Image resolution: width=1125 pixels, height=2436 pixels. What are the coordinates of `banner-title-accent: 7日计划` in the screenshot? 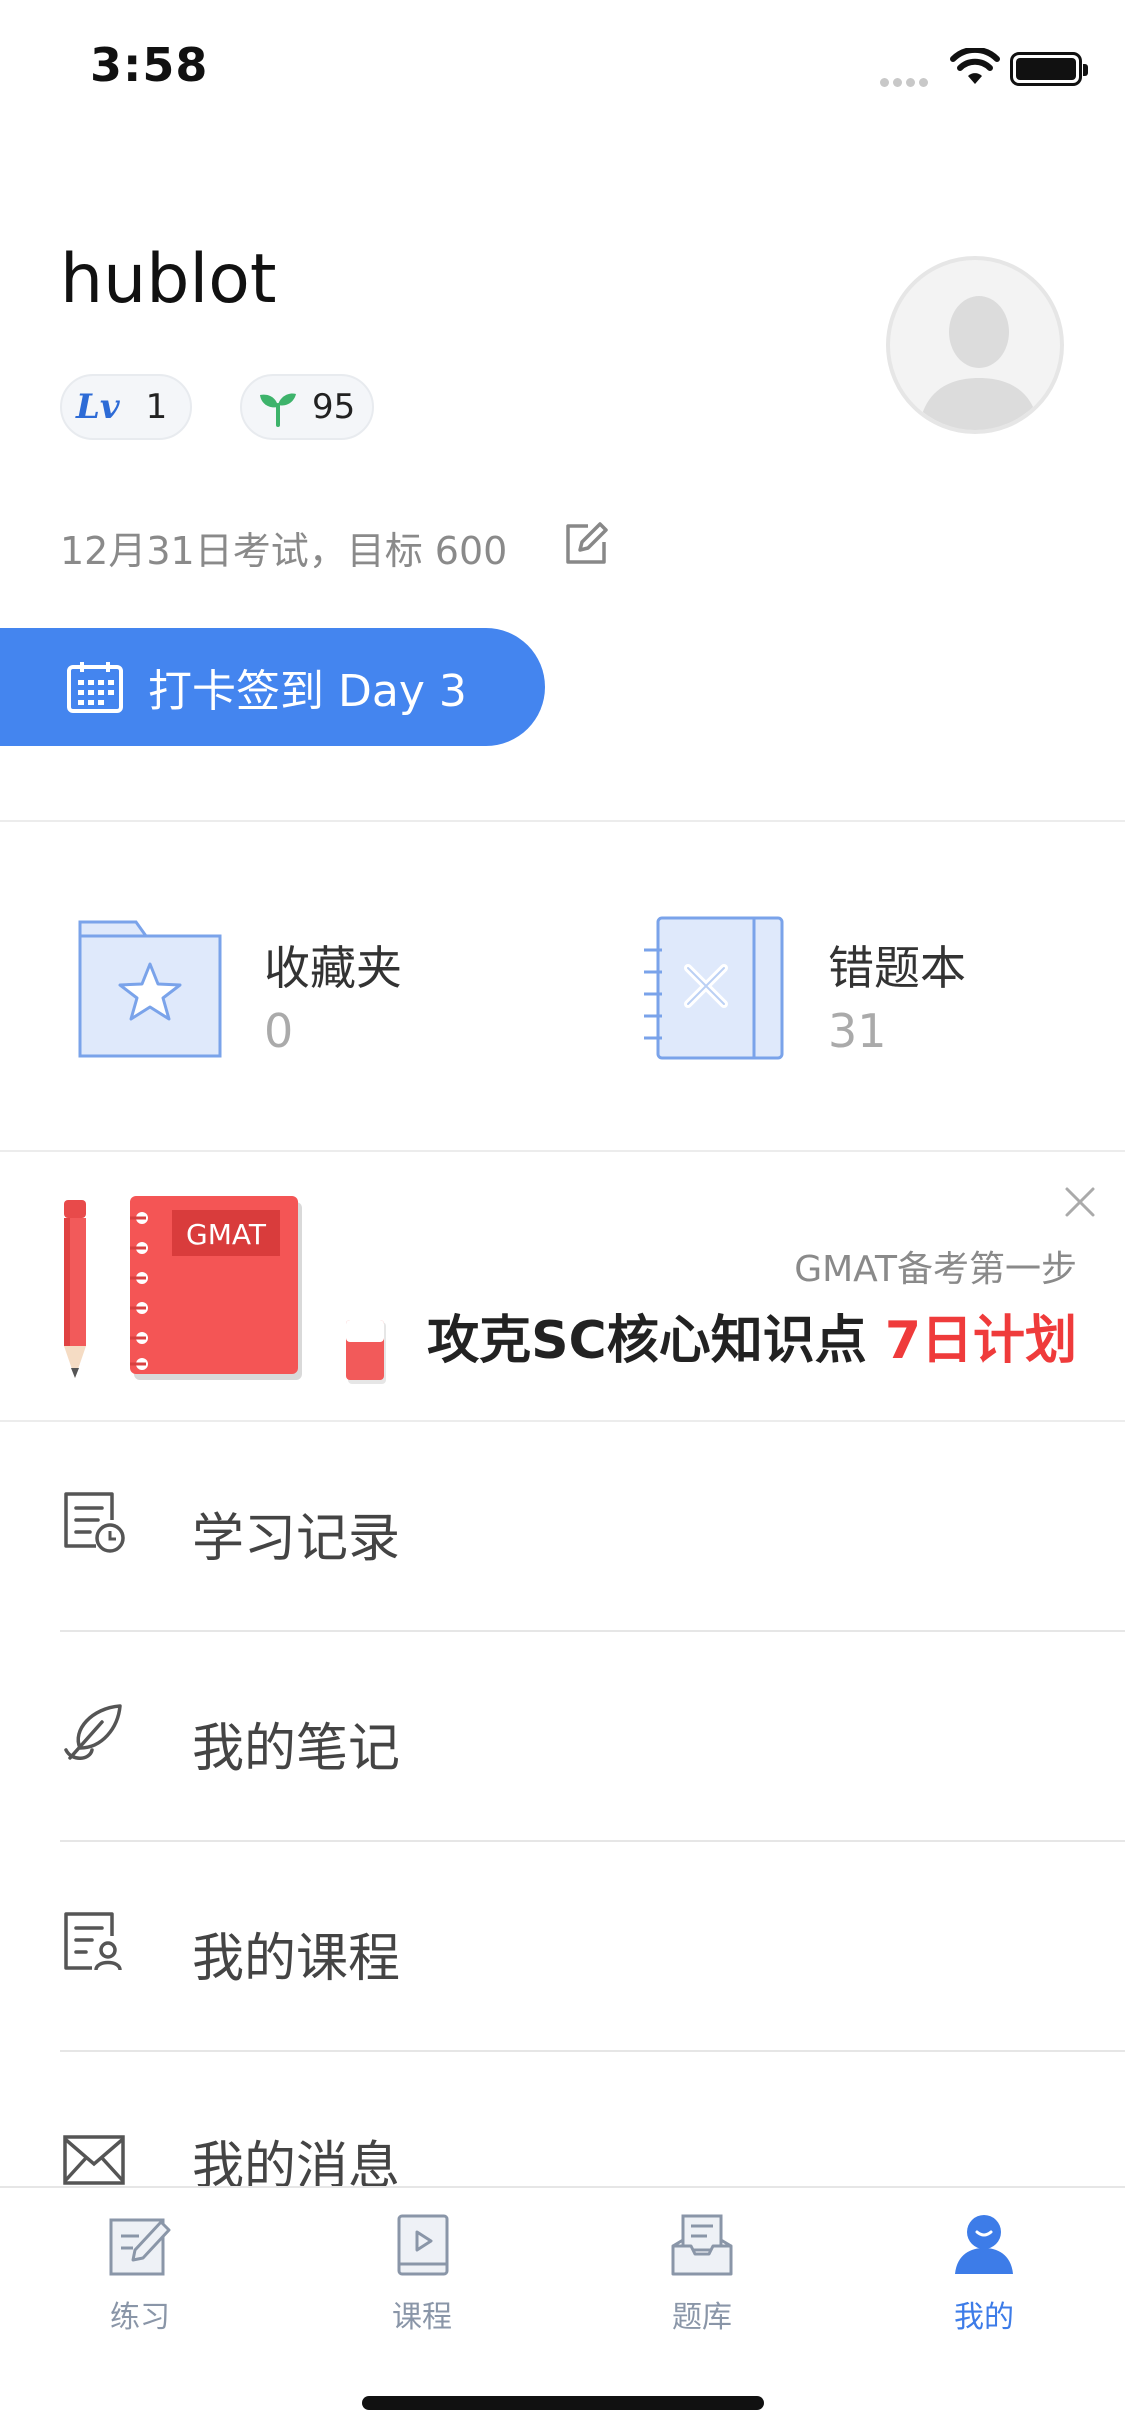 It's located at (980, 1341).